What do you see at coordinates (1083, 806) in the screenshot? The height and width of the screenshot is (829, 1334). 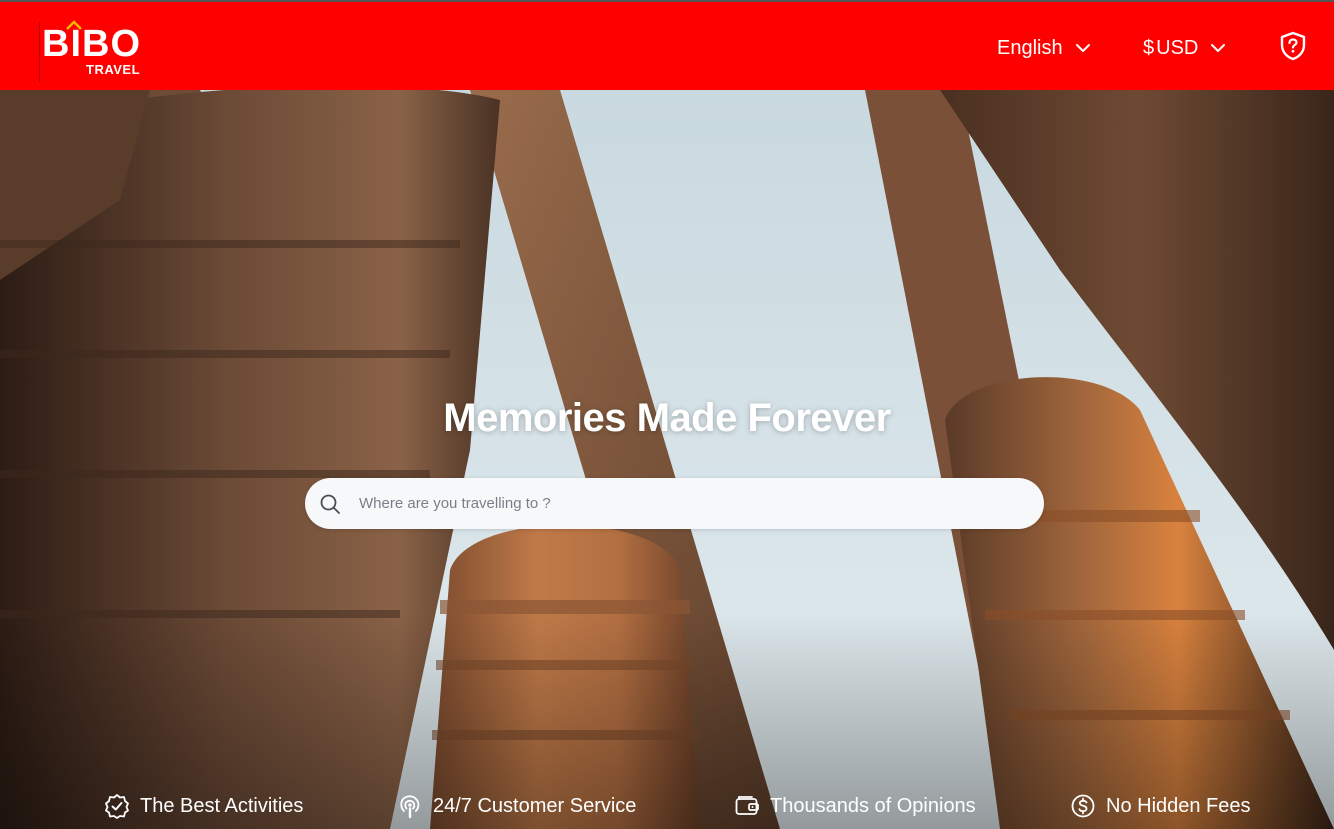 I see `dollar-circle-icon` at bounding box center [1083, 806].